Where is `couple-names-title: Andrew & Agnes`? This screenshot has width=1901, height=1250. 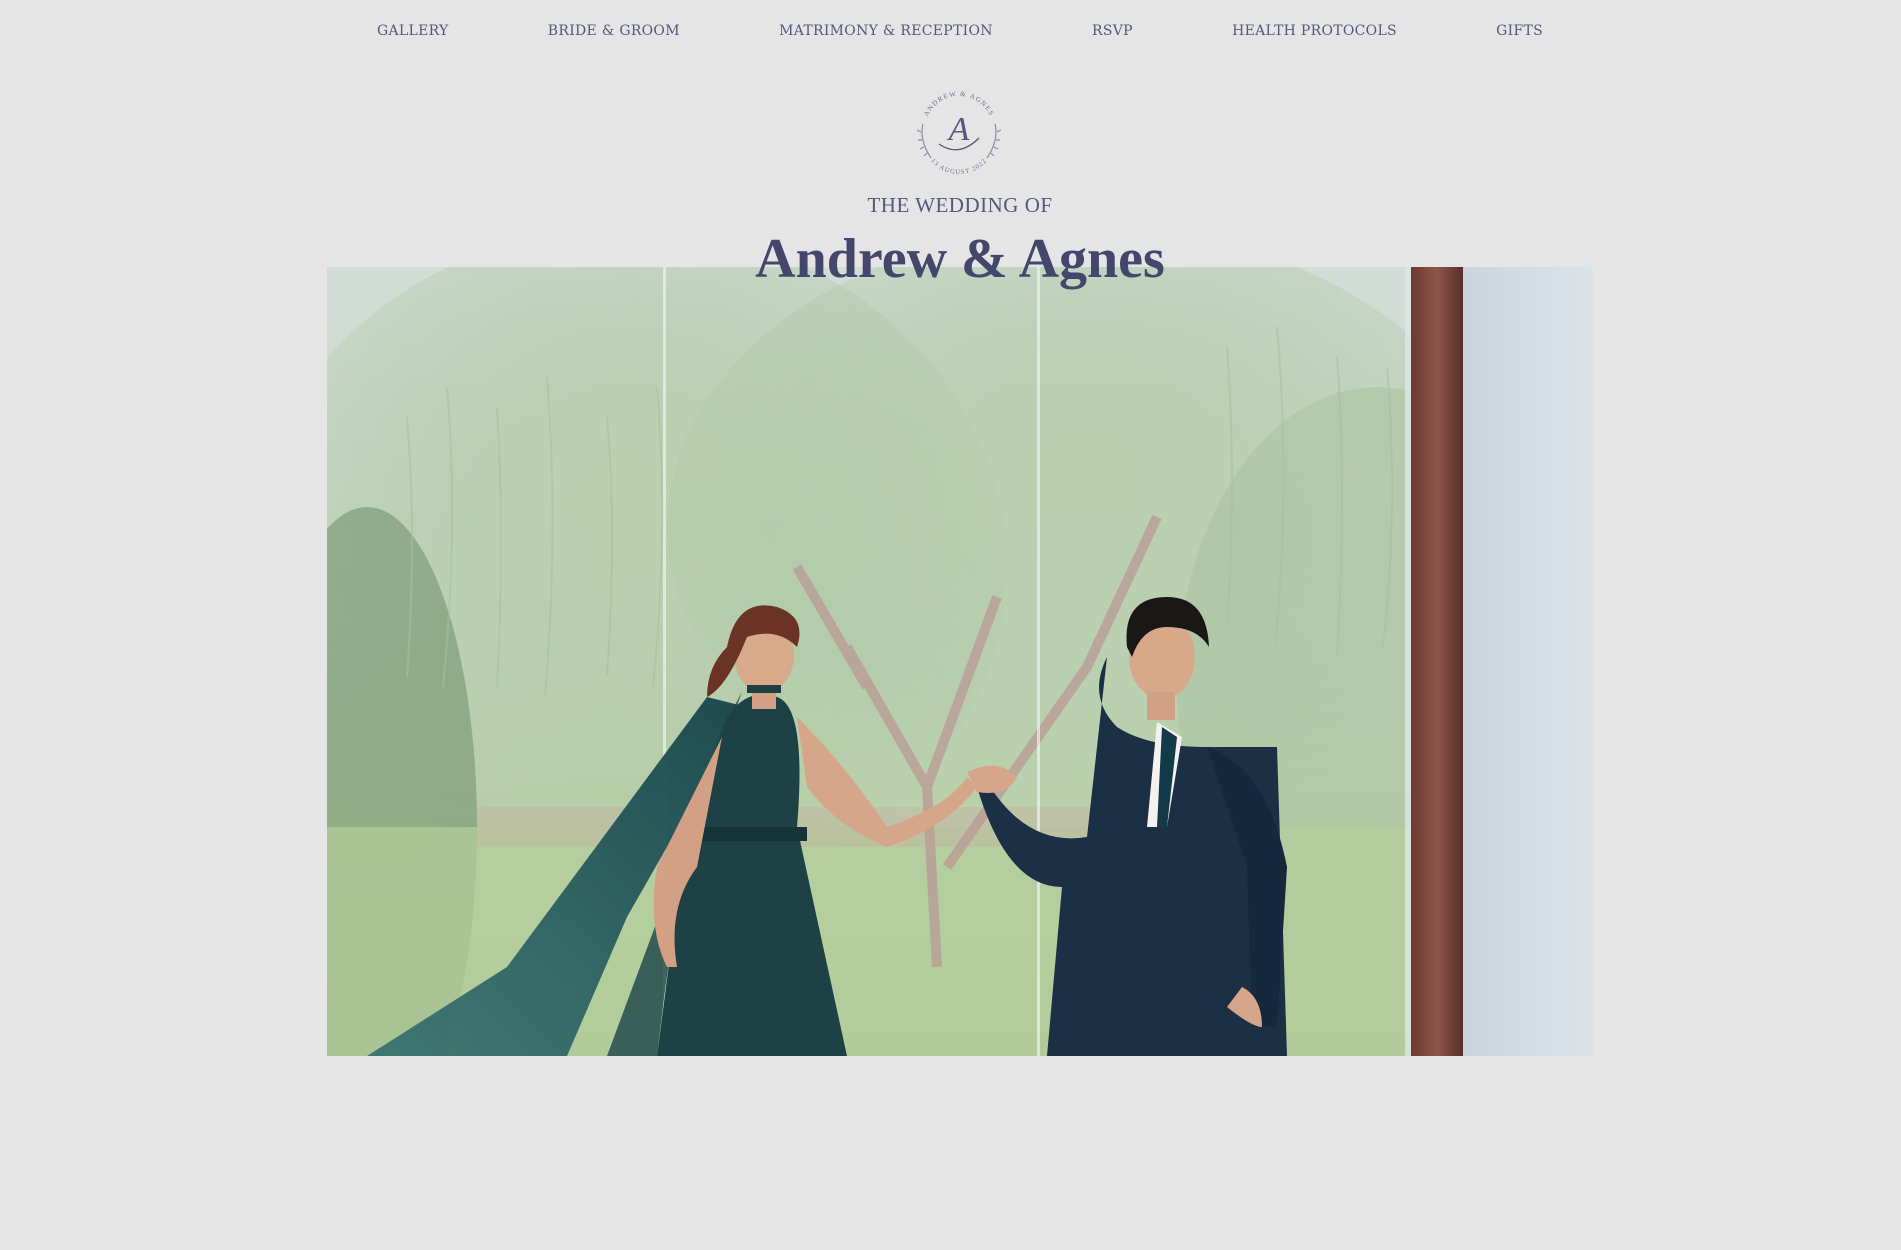
couple-names-title: Andrew & Agnes is located at coordinates (960, 259).